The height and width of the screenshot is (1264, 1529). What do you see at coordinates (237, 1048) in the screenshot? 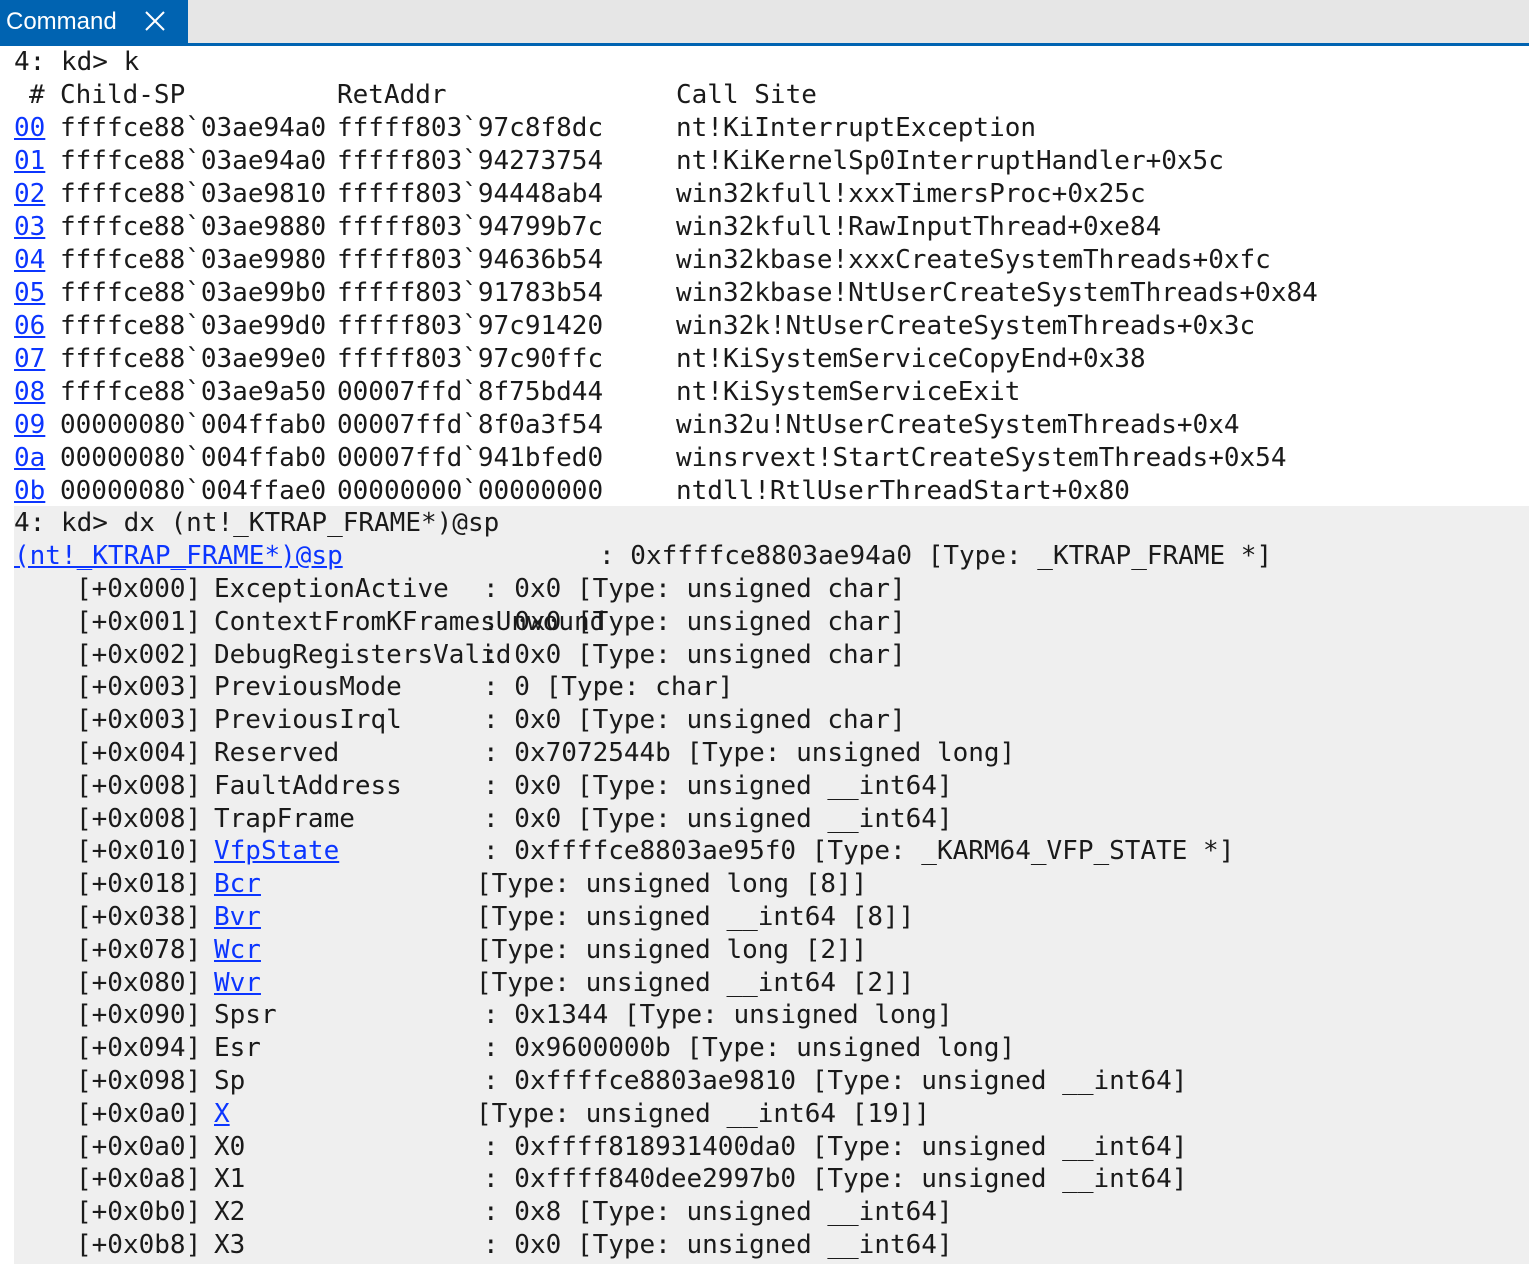
I see `dx-field-name: Esr` at bounding box center [237, 1048].